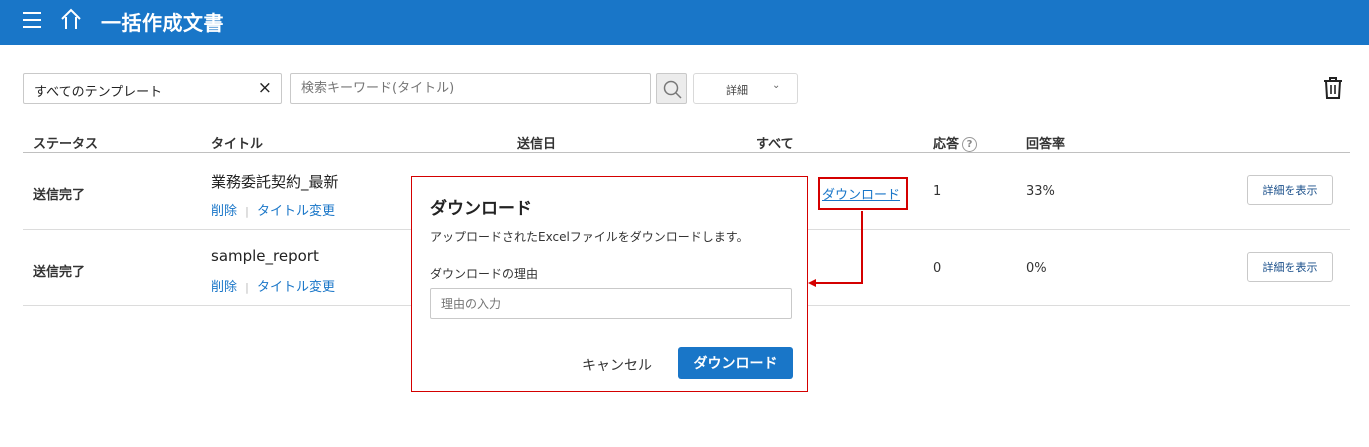 The height and width of the screenshot is (447, 1369). Describe the element at coordinates (1290, 267) in the screenshot. I see `row-2-detail-button: 詳細を表示` at that location.